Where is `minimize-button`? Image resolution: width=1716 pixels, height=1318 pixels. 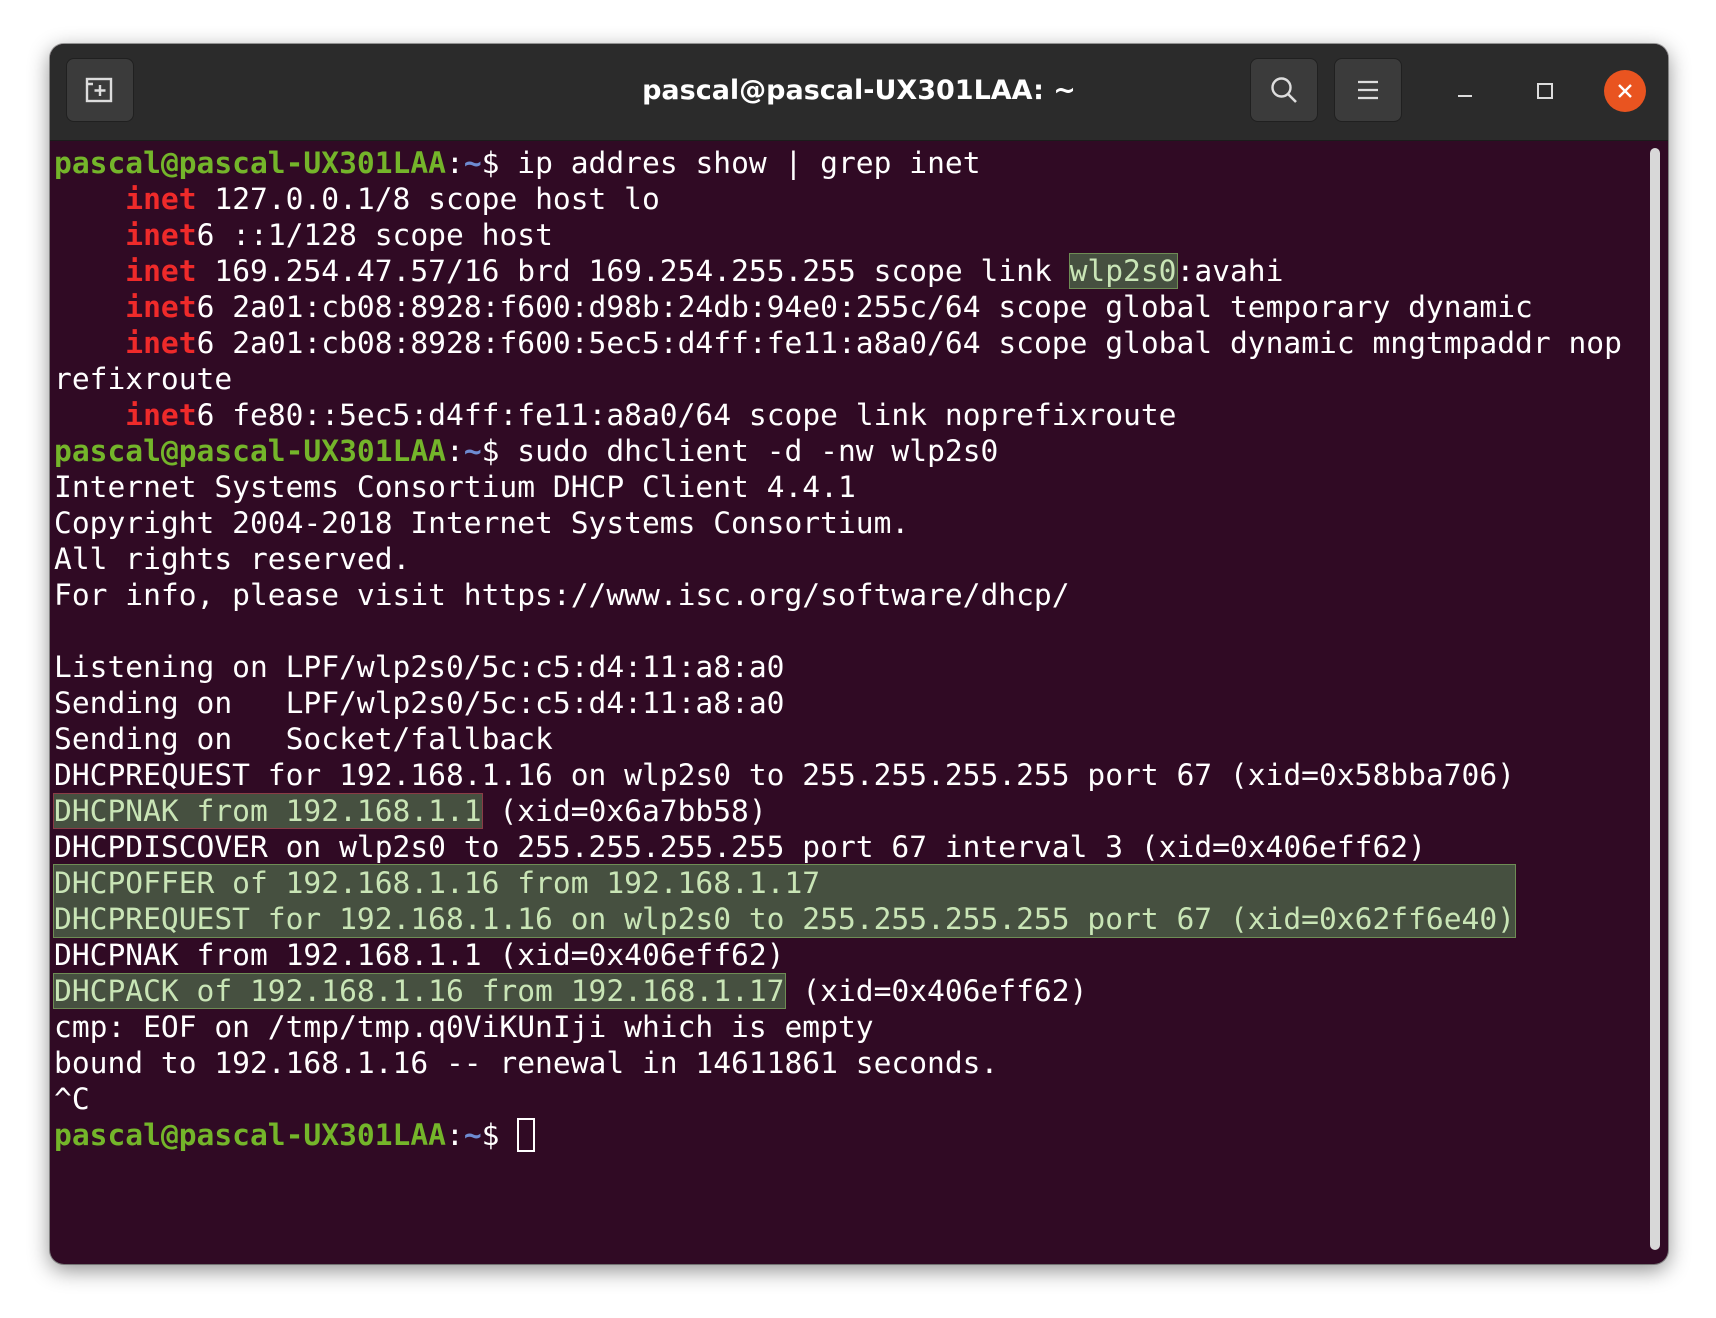 minimize-button is located at coordinates (1465, 91).